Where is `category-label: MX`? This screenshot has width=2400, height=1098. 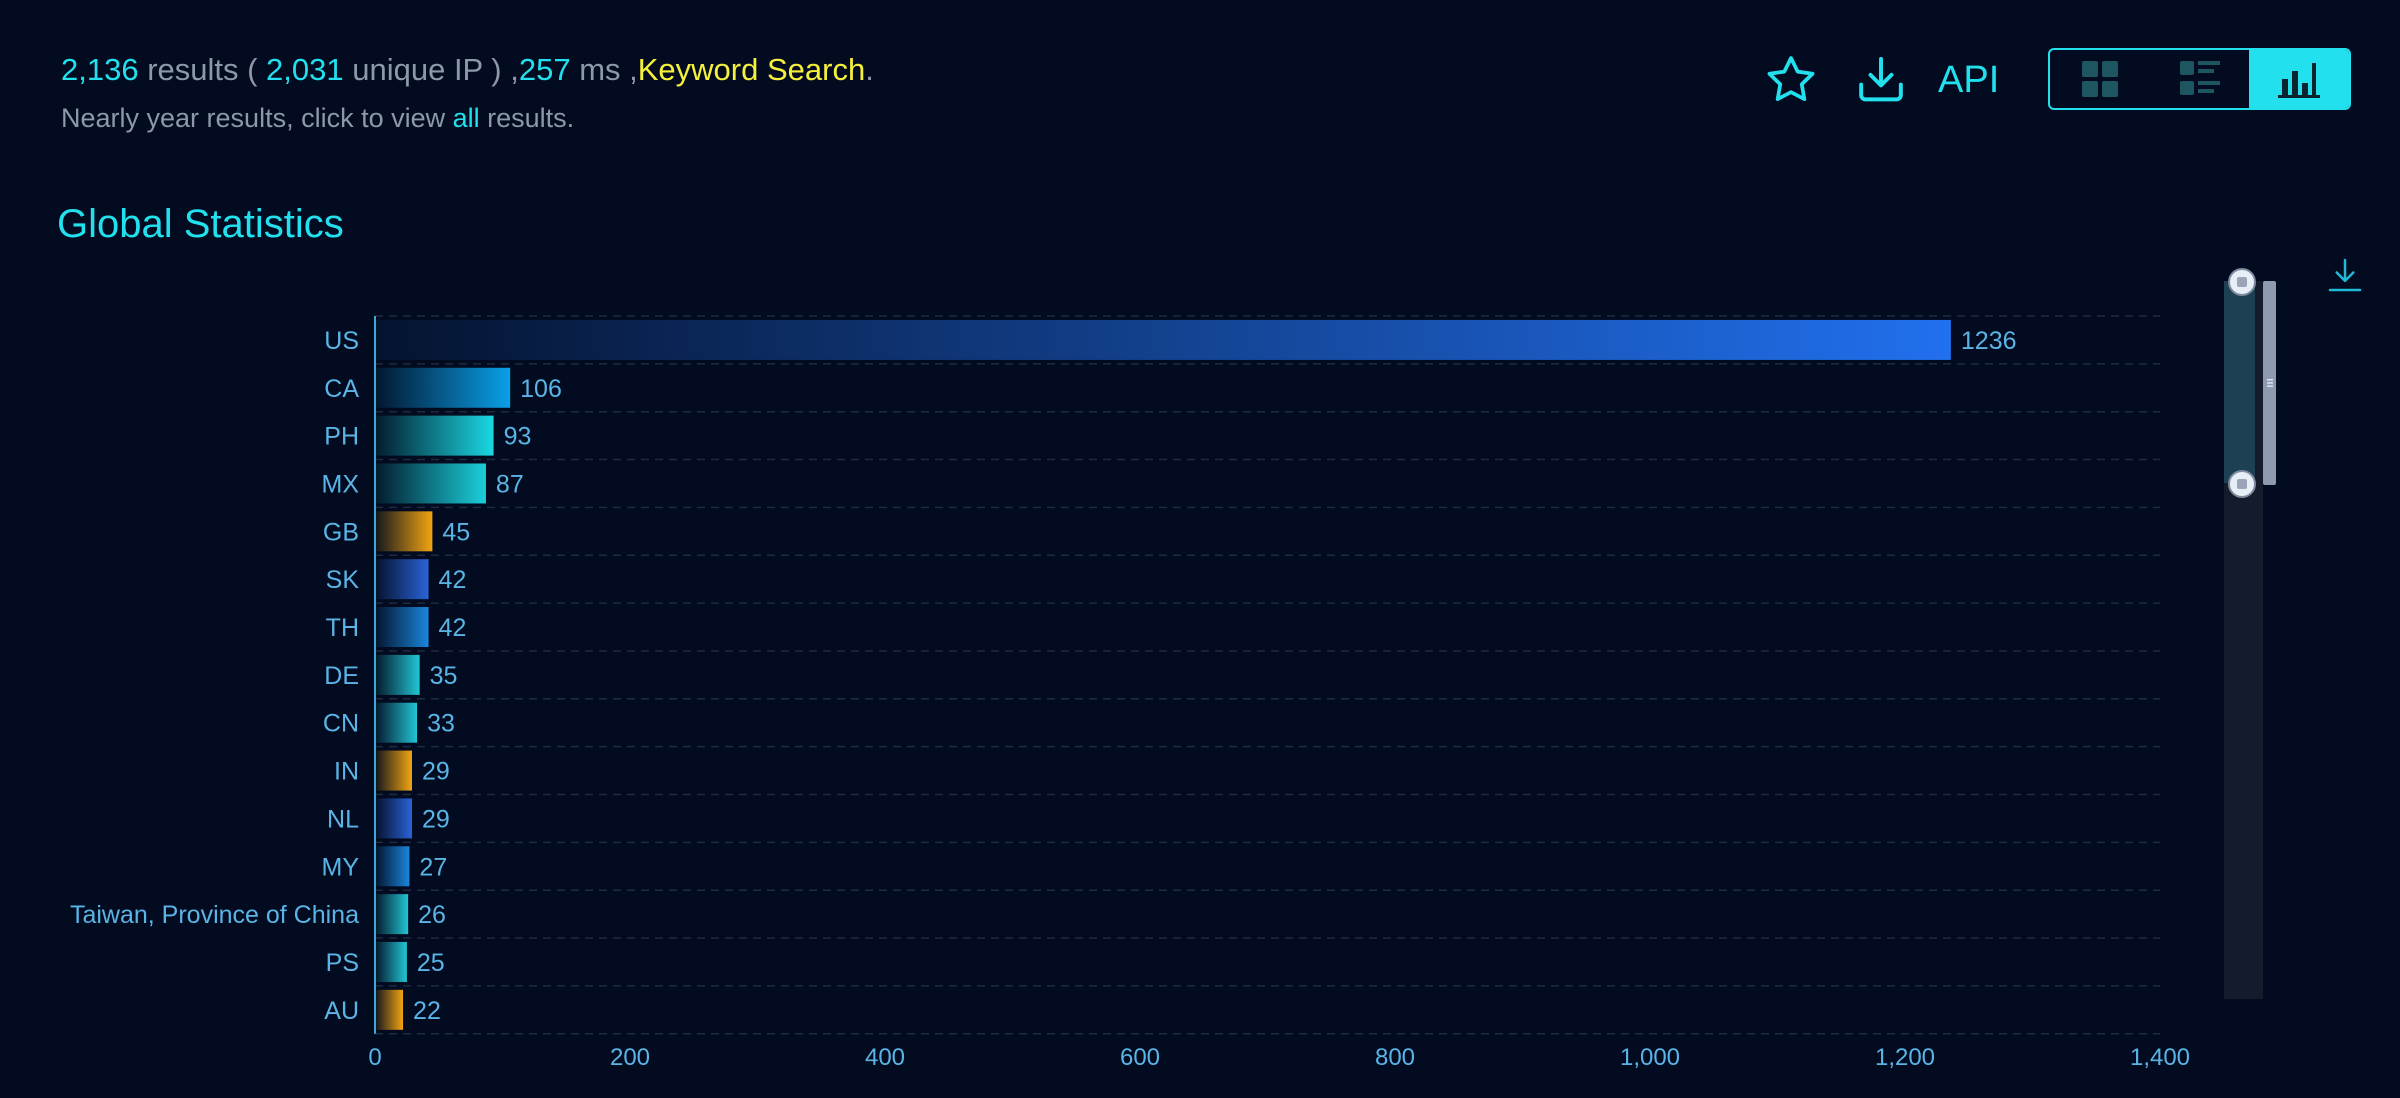
category-label: MX is located at coordinates (341, 484).